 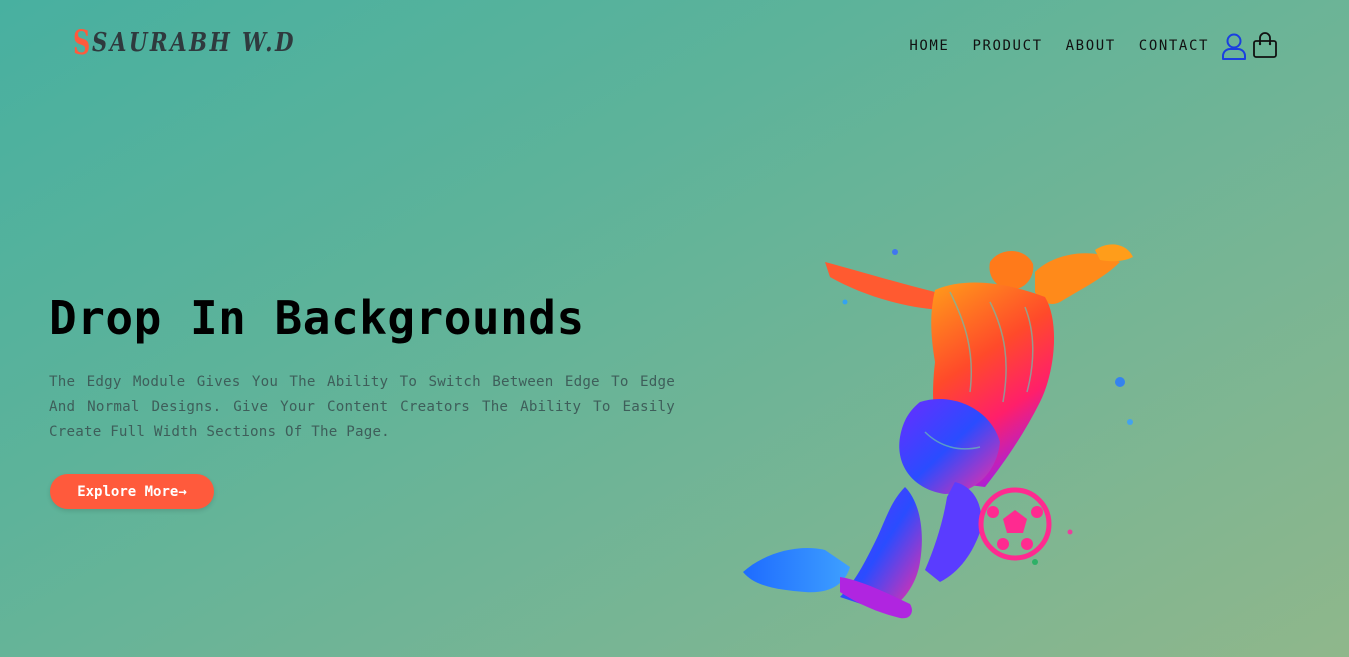 What do you see at coordinates (1007, 46) in the screenshot?
I see `nav-product: PRODUCT` at bounding box center [1007, 46].